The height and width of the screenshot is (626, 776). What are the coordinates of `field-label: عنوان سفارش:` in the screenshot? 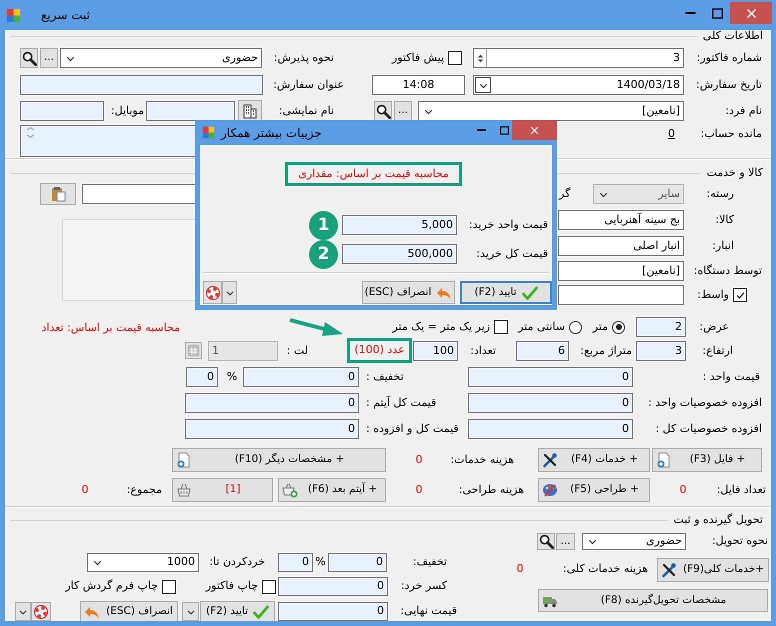 It's located at (308, 84).